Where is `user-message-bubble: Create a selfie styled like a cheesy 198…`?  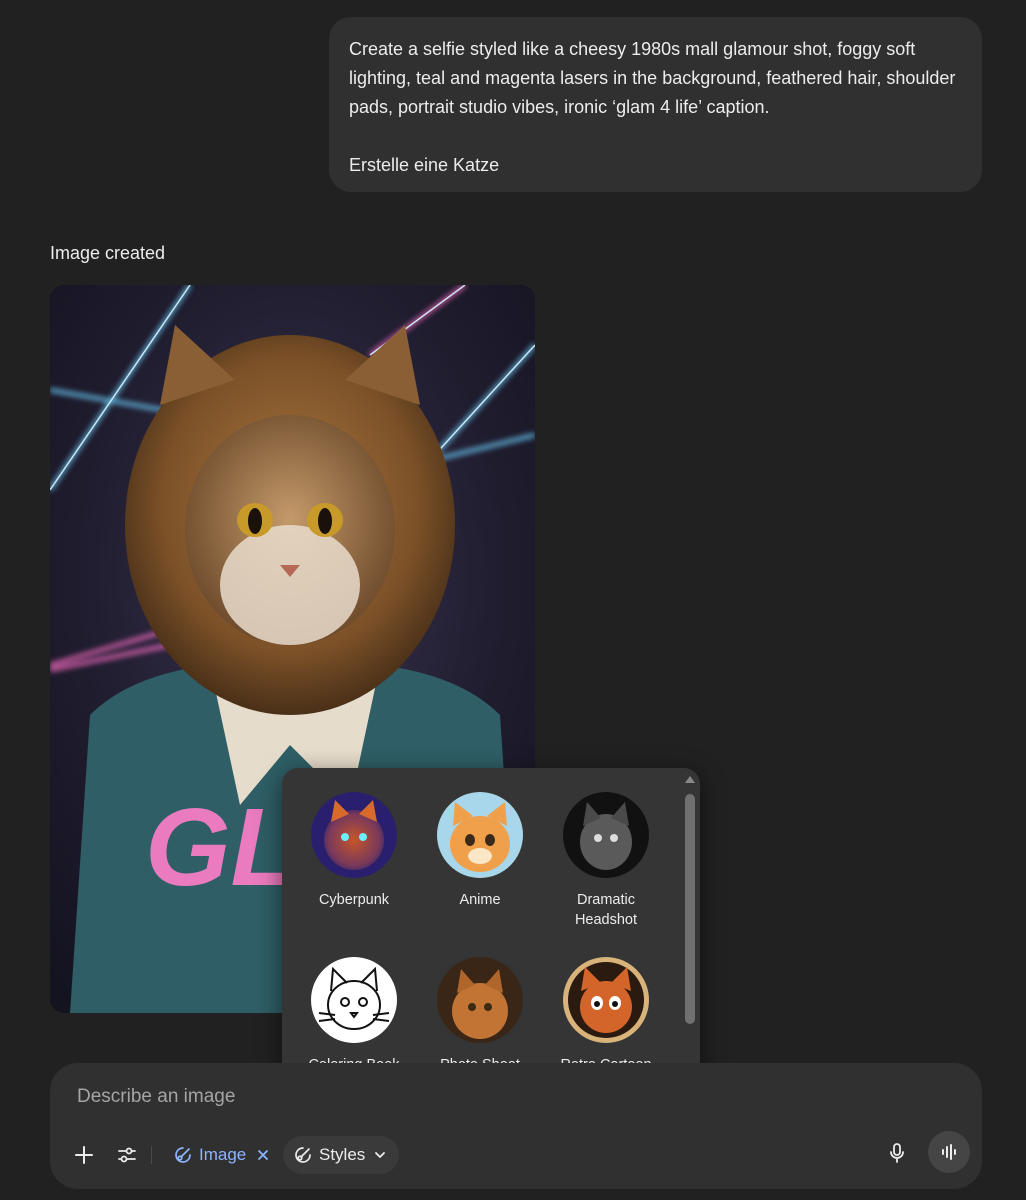
user-message-bubble: Create a selfie styled like a cheesy 198… is located at coordinates (655, 104).